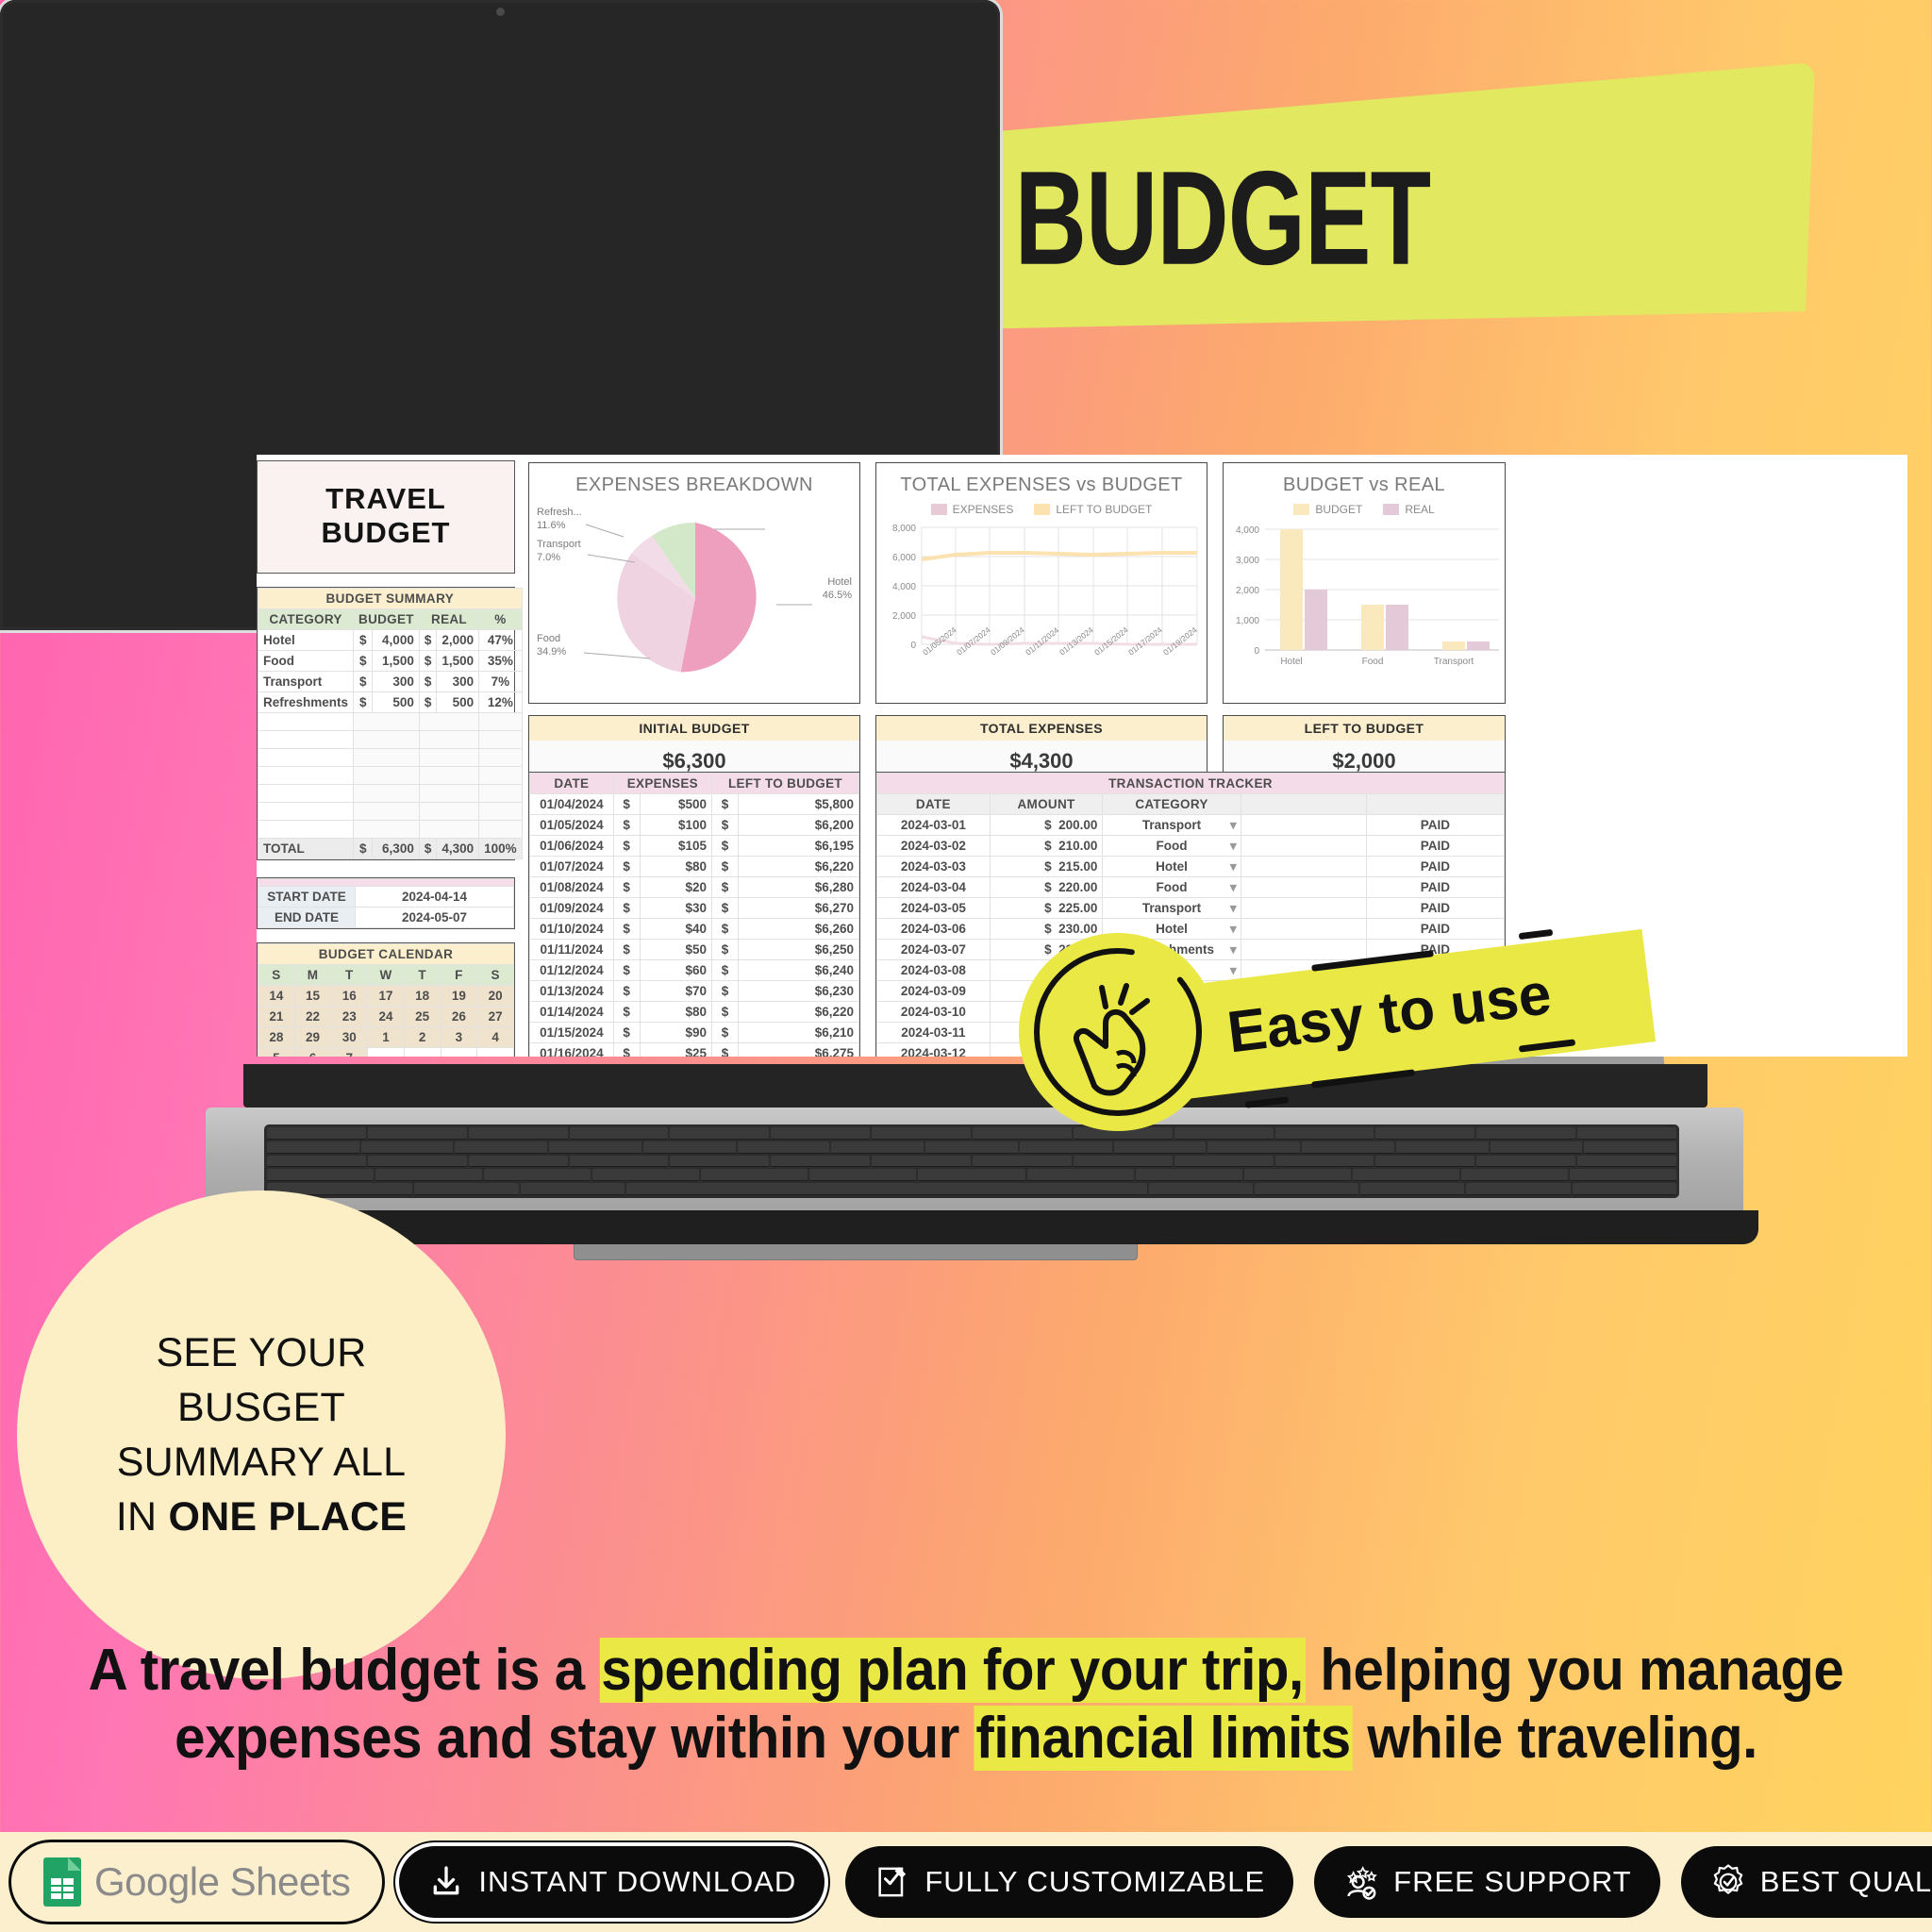  I want to click on bar-chart-legend: BUDGET REAL, so click(1364, 510).